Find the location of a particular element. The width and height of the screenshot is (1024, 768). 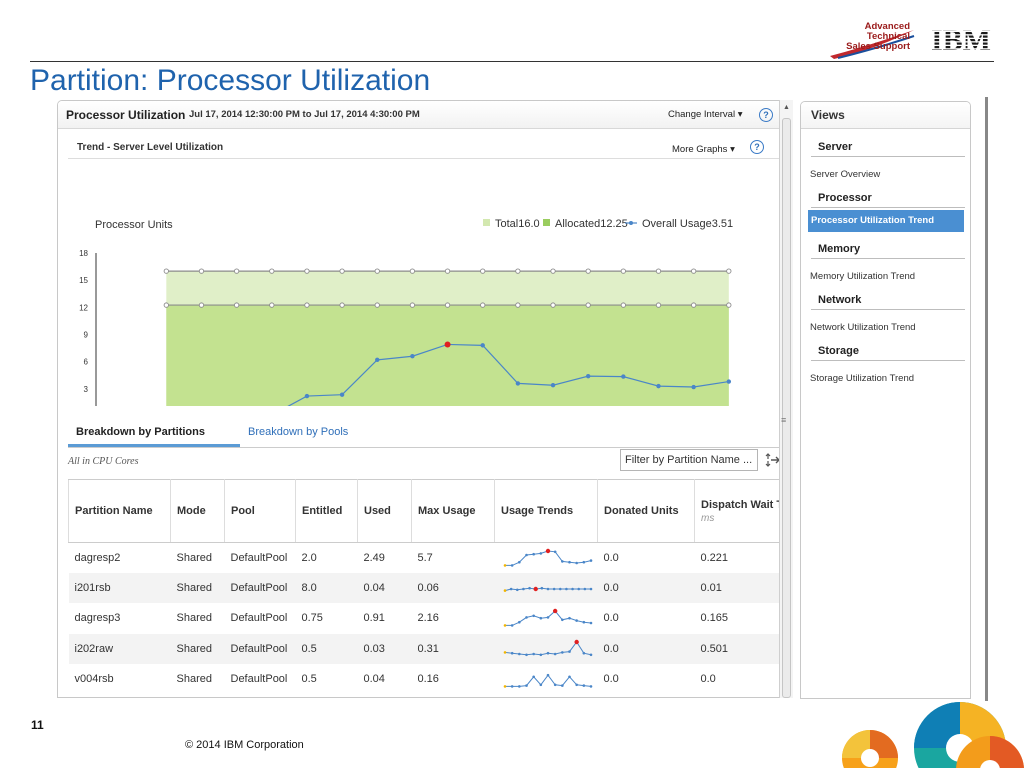

view-item-memory-utilization-trend: Memory Utilization Trend is located at coordinates (862, 276).